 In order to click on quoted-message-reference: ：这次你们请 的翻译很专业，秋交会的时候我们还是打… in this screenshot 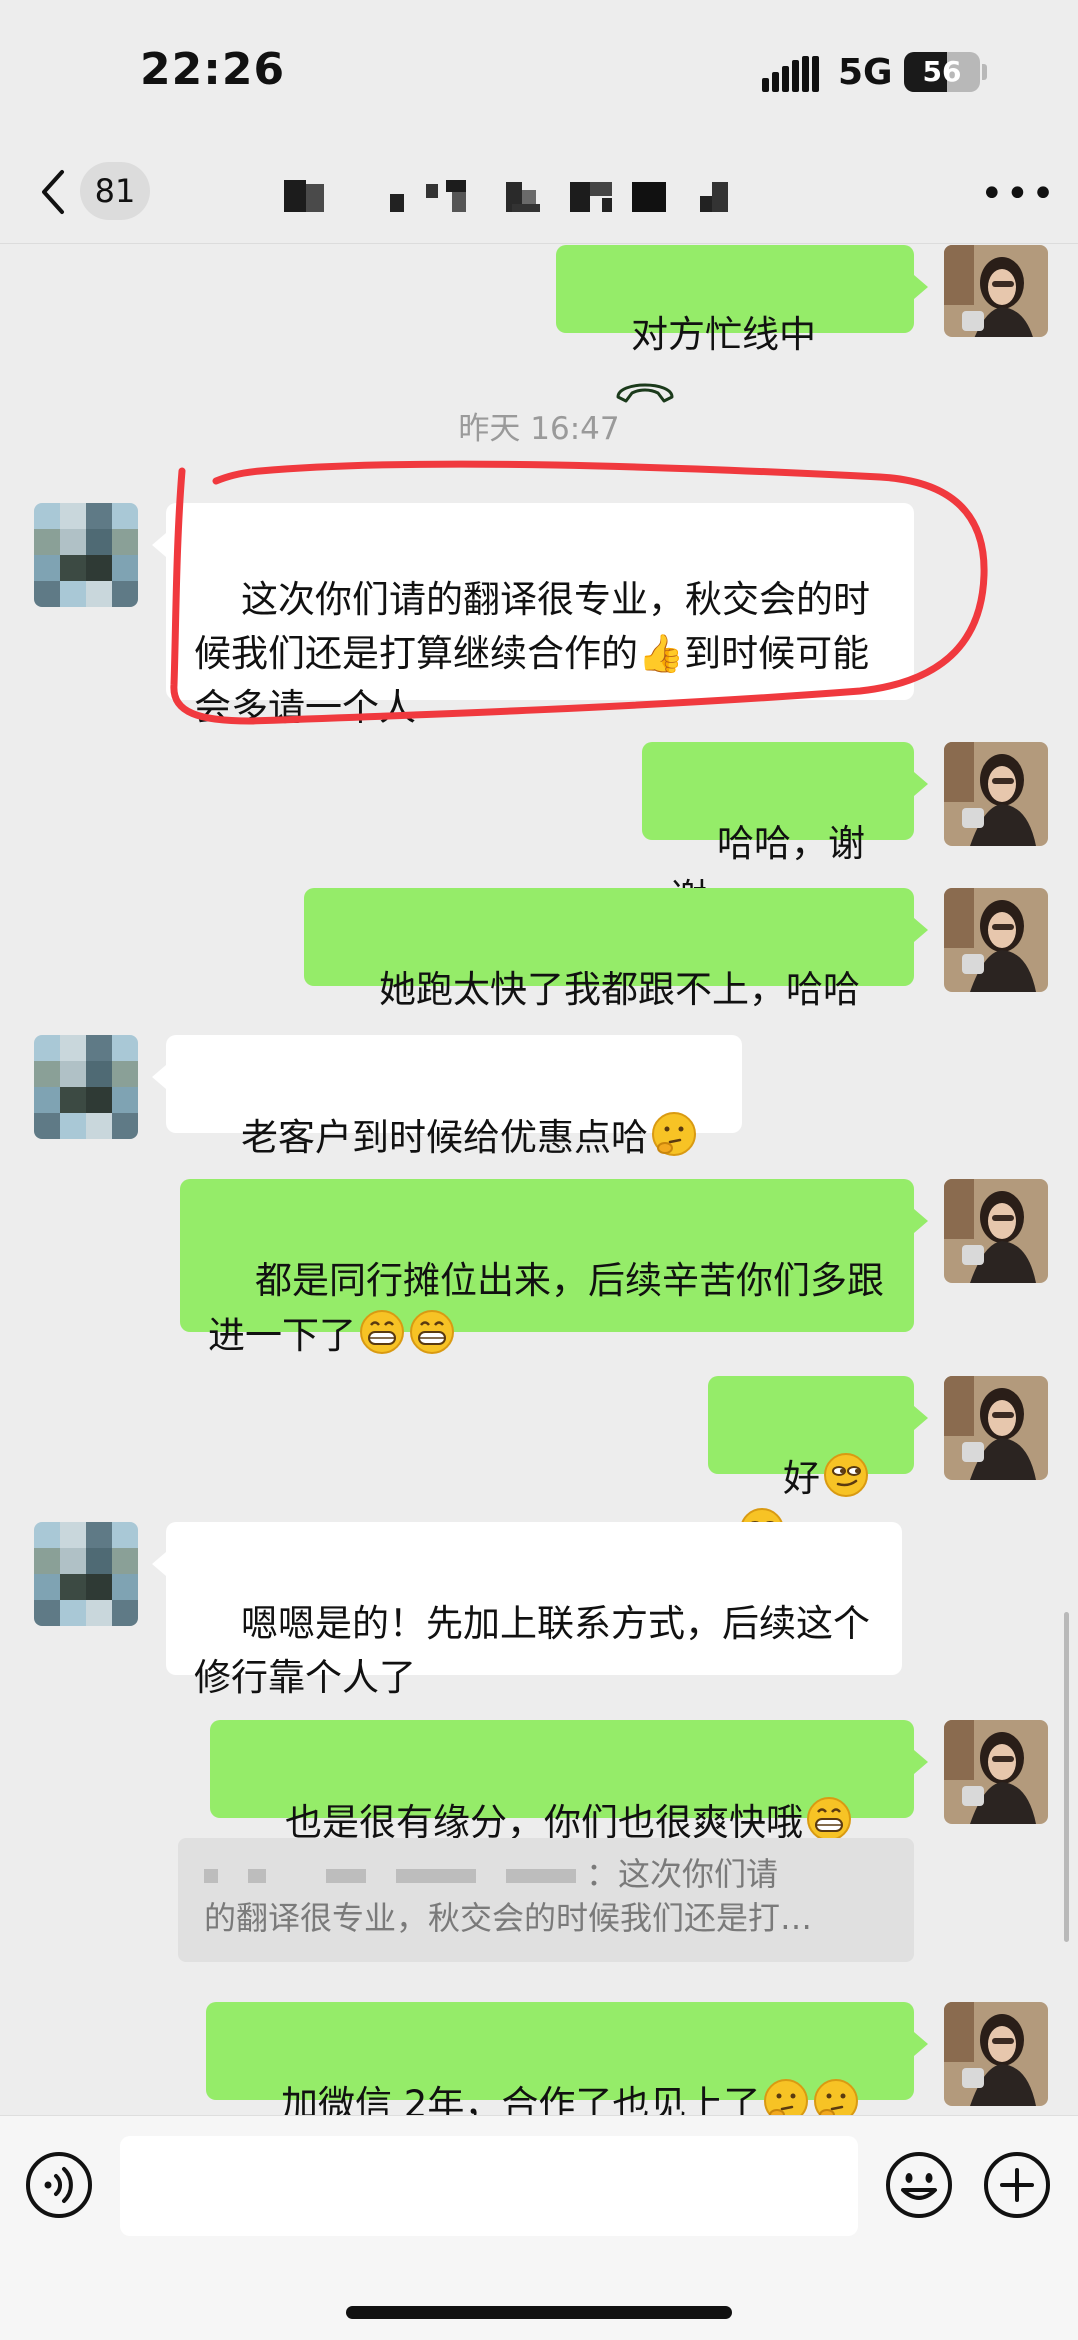, I will do `click(546, 1900)`.